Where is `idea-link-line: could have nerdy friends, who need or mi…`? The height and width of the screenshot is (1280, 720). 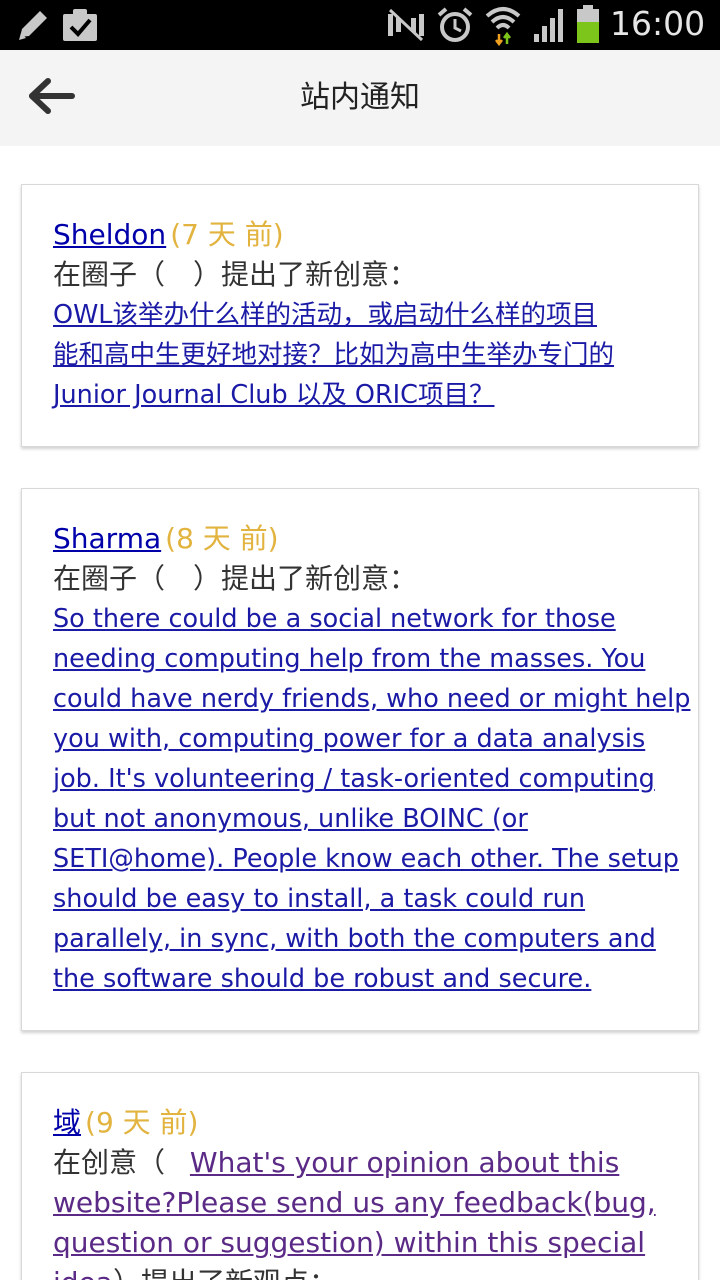 idea-link-line: could have nerdy friends, who need or mi… is located at coordinates (372, 699).